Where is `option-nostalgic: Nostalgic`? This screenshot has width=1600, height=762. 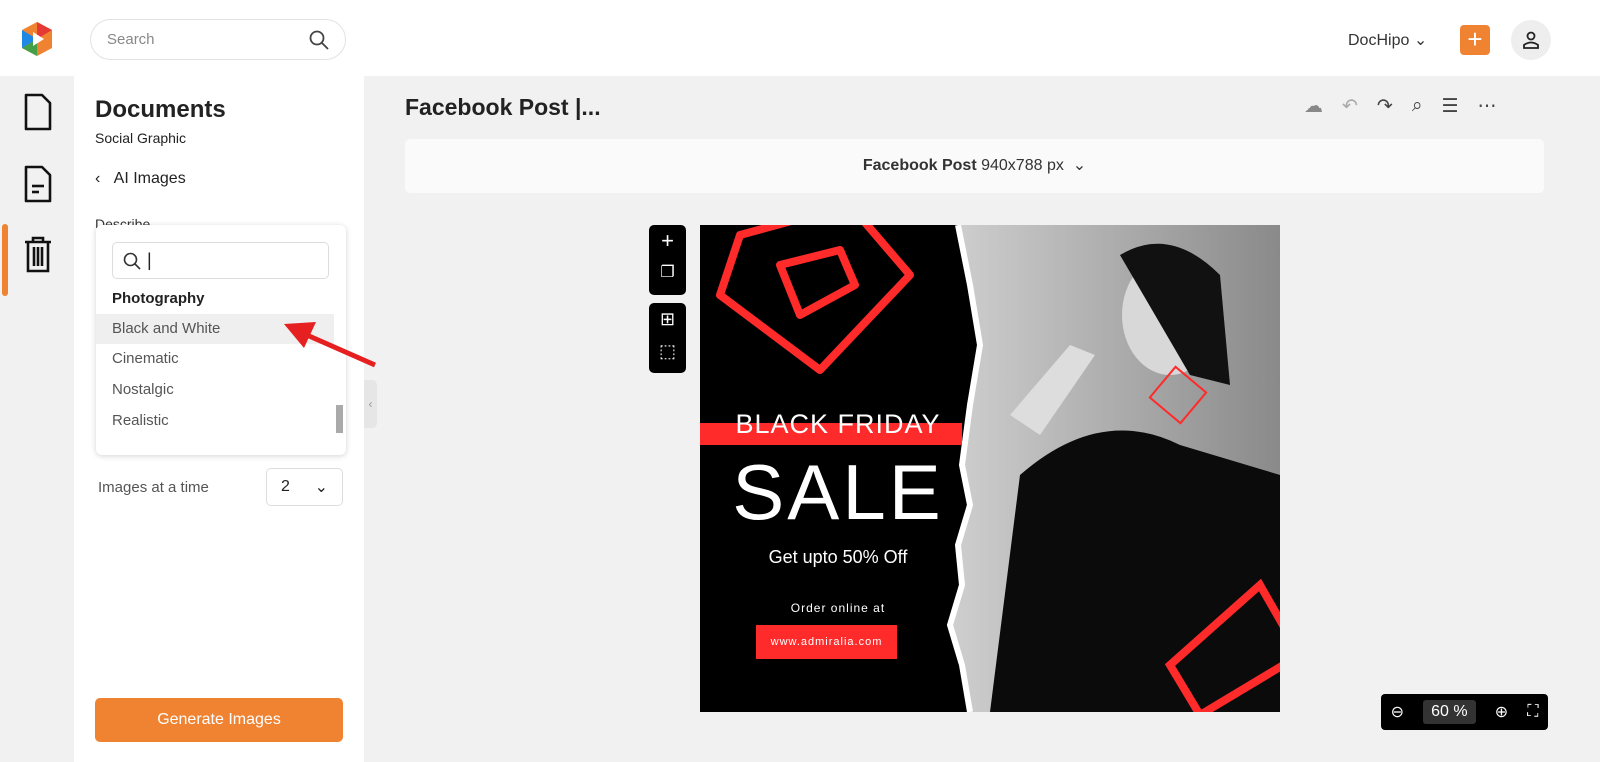
option-nostalgic: Nostalgic is located at coordinates (215, 390).